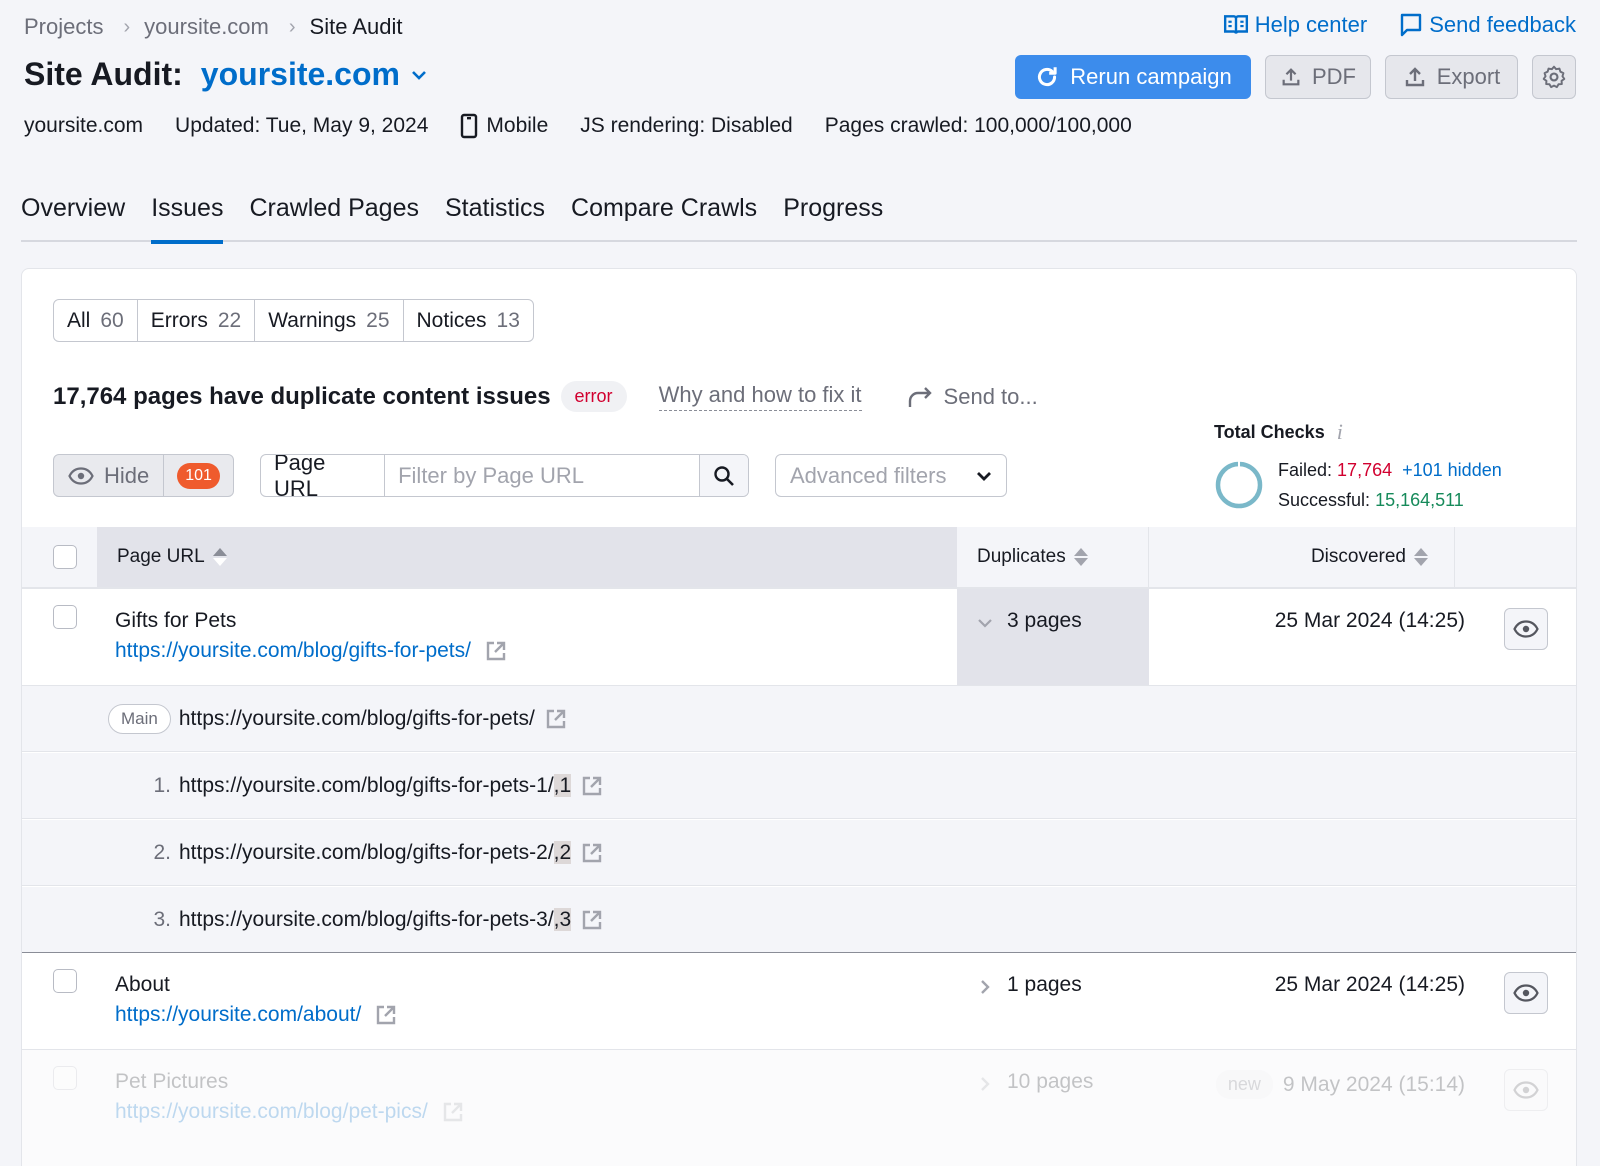 This screenshot has height=1166, width=1600. I want to click on filter-notices: Notices 13, so click(468, 320).